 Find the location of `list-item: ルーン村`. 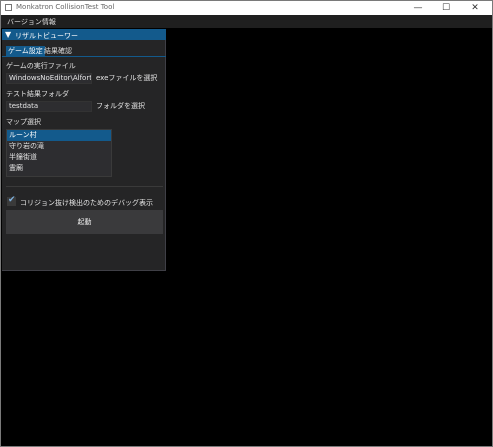

list-item: ルーン村 is located at coordinates (59, 135).